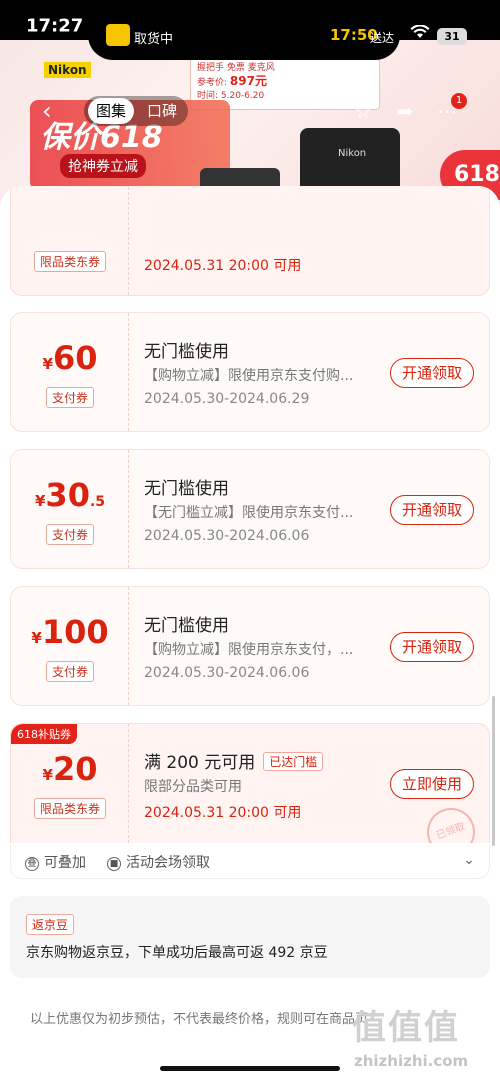  Describe the element at coordinates (162, 111) in the screenshot. I see `tab-reviews: 口碑` at that location.